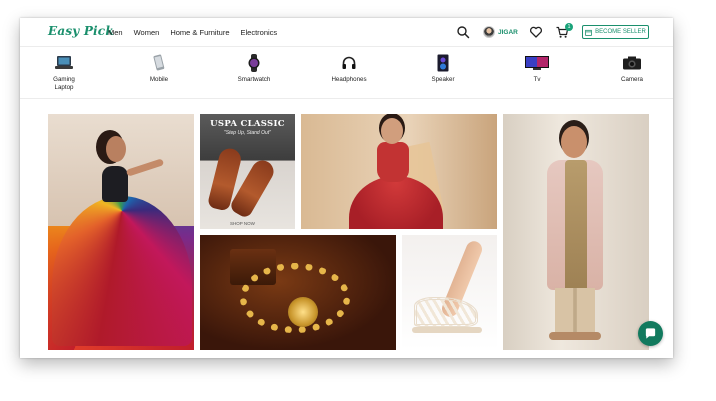 The width and height of the screenshot is (716, 401). I want to click on banner-lehenga-woman, so click(121, 232).